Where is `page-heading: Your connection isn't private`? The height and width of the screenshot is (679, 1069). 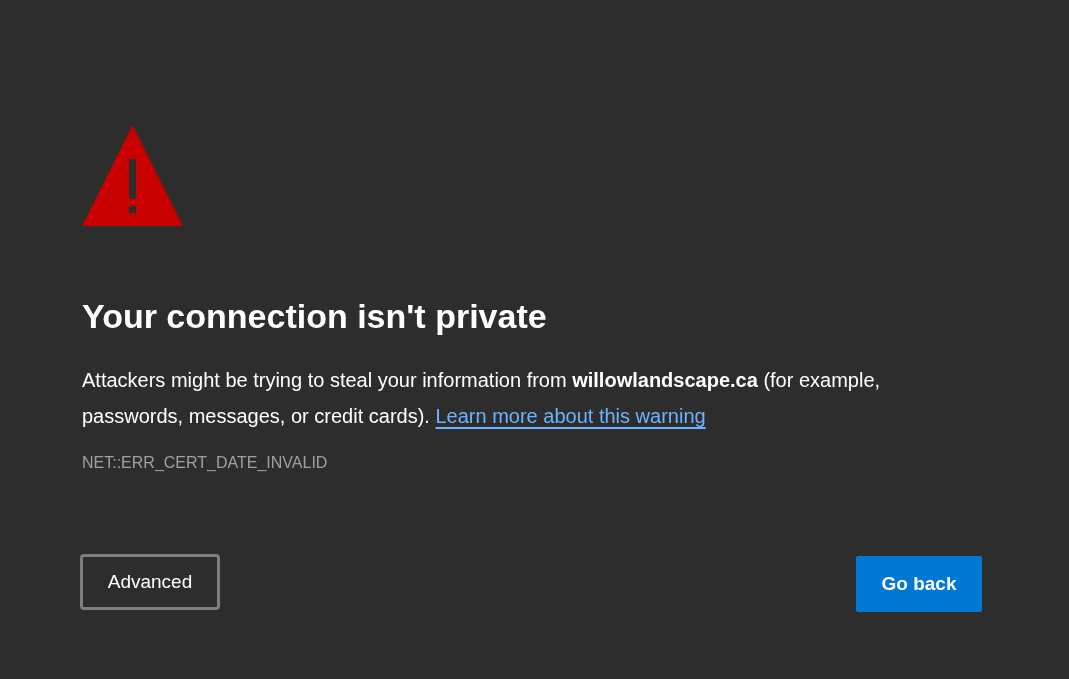
page-heading: Your connection isn't private is located at coordinates (315, 316).